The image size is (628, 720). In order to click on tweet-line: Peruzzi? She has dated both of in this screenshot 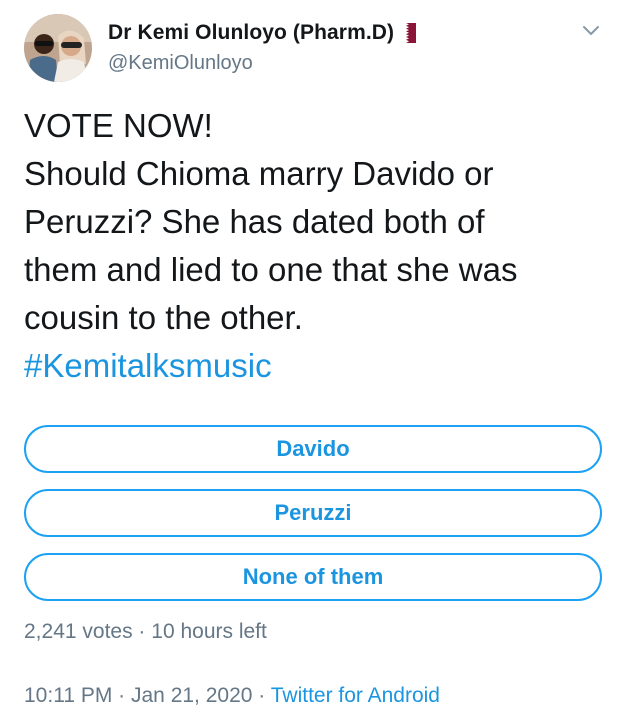, I will do `click(254, 221)`.